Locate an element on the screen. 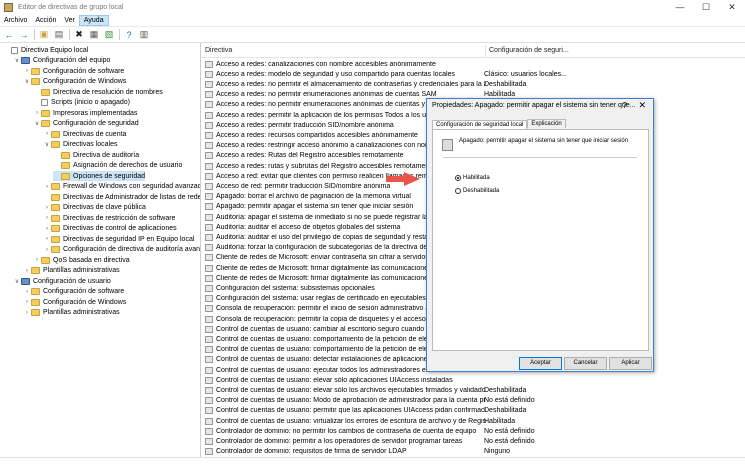  dialog-close-button: ✕ is located at coordinates (642, 105).